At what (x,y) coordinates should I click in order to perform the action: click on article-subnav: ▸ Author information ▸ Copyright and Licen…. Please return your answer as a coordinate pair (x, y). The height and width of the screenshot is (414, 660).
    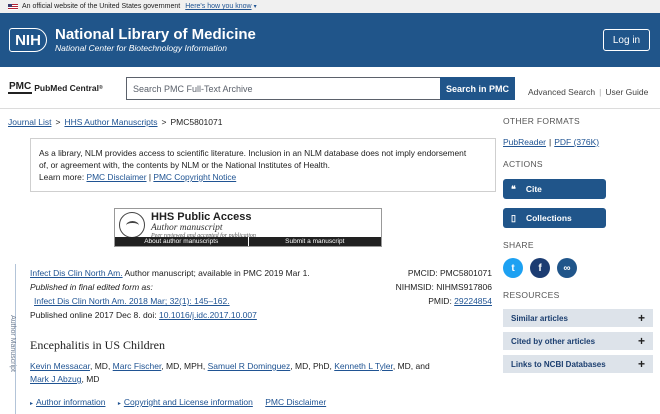
    Looking at the image, I should click on (178, 402).